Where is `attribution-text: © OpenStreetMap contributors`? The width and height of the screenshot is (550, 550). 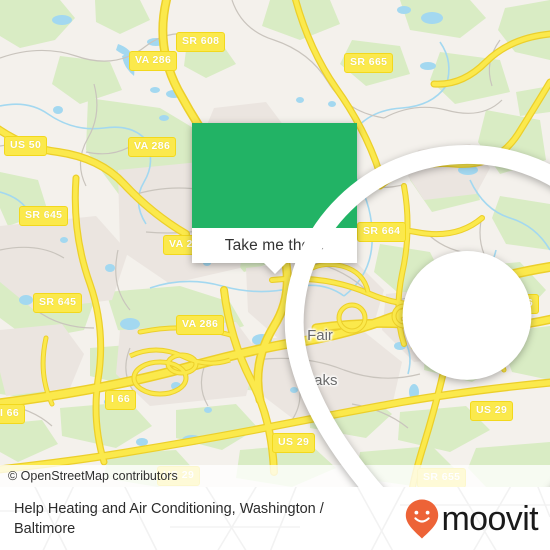
attribution-text: © OpenStreetMap contributors is located at coordinates (93, 475).